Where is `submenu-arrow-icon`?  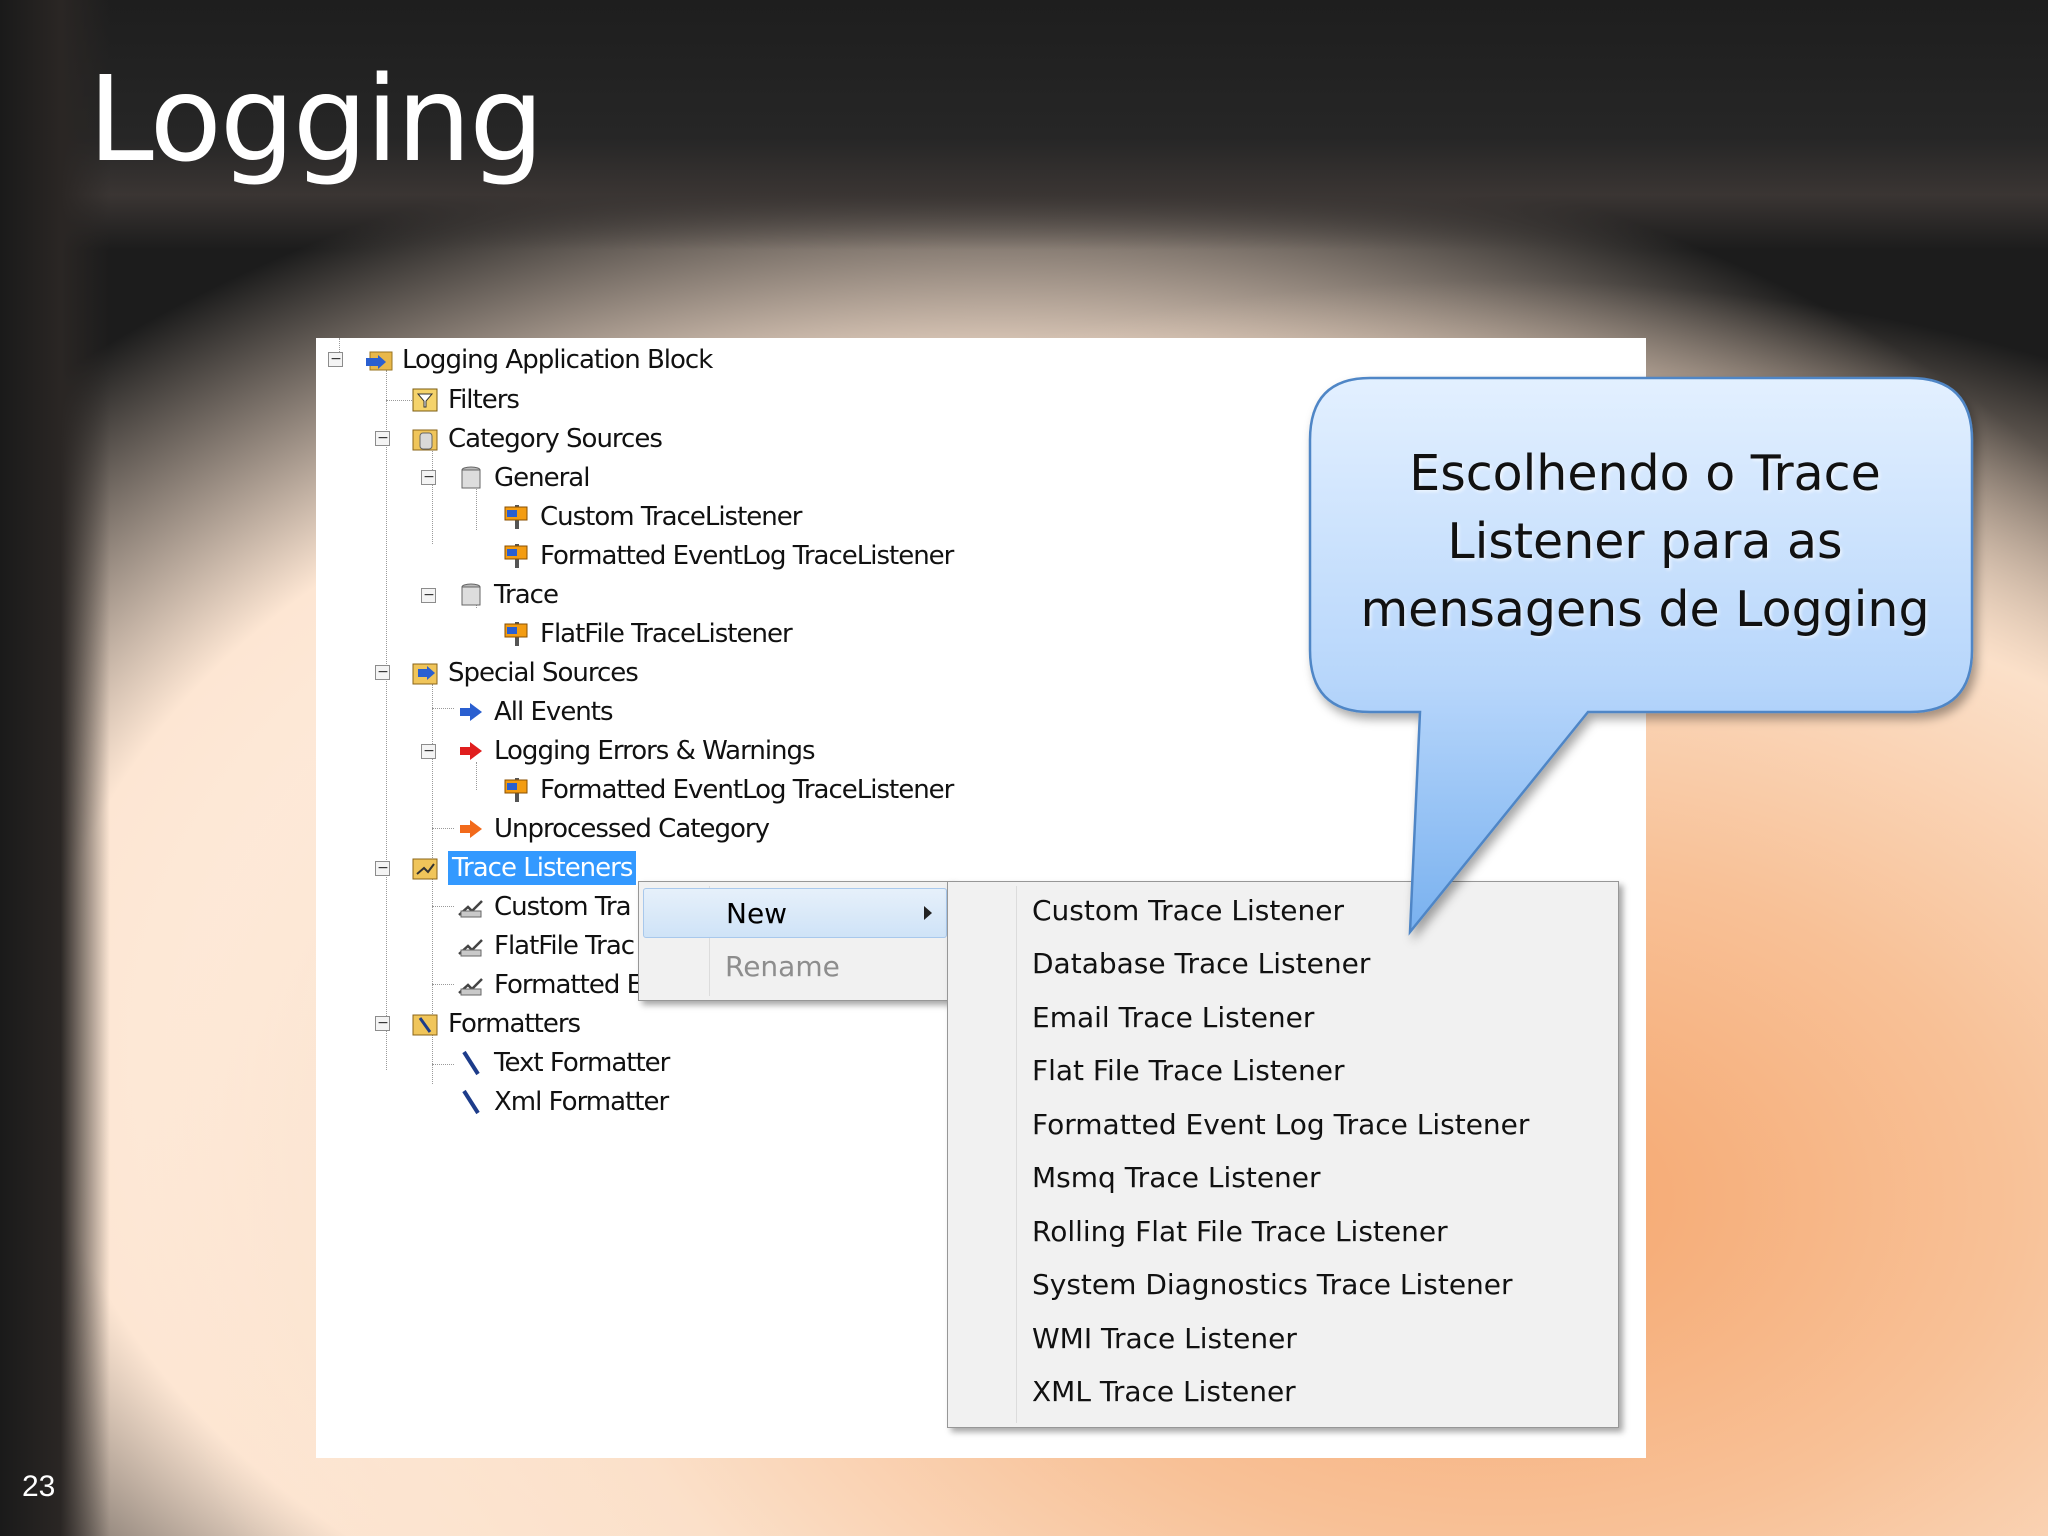
submenu-arrow-icon is located at coordinates (928, 913).